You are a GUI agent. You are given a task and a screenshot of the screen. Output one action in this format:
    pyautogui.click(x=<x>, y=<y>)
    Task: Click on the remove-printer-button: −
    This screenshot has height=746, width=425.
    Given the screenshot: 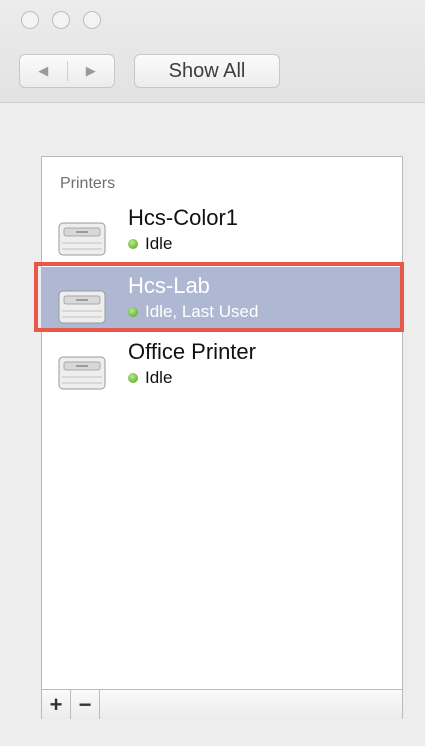 What is the action you would take?
    pyautogui.click(x=85, y=704)
    